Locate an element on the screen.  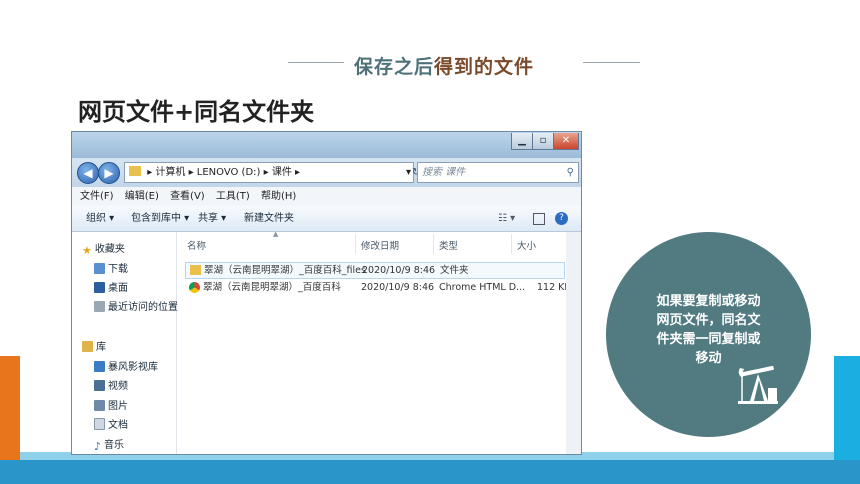
file-name: 翠湖（云南昆明翠湖）_百度百科_files is located at coordinates (285, 270).